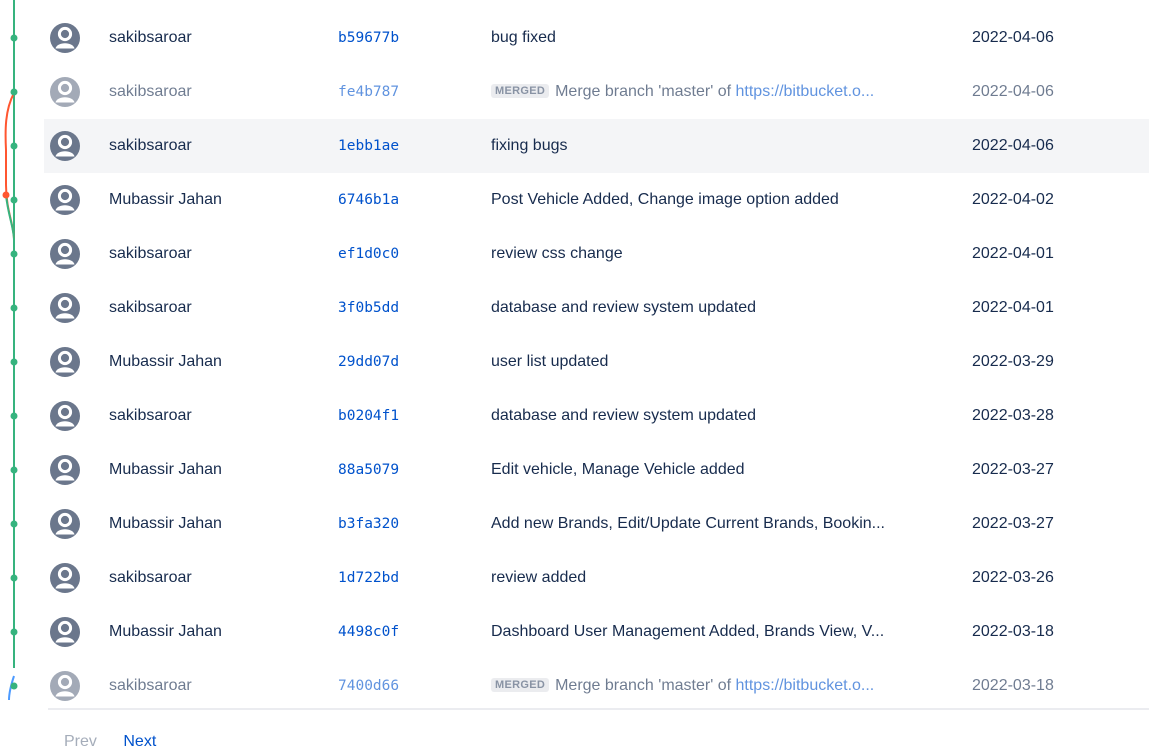  I want to click on commit-message-text: Merge branch 'master' of, so click(645, 685).